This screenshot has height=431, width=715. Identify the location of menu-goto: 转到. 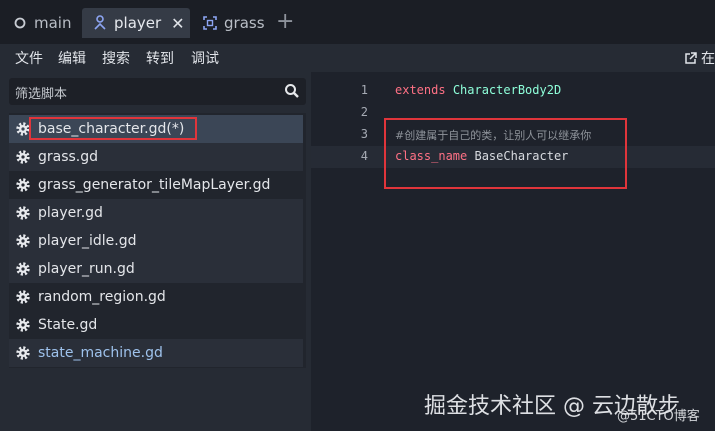
(160, 58).